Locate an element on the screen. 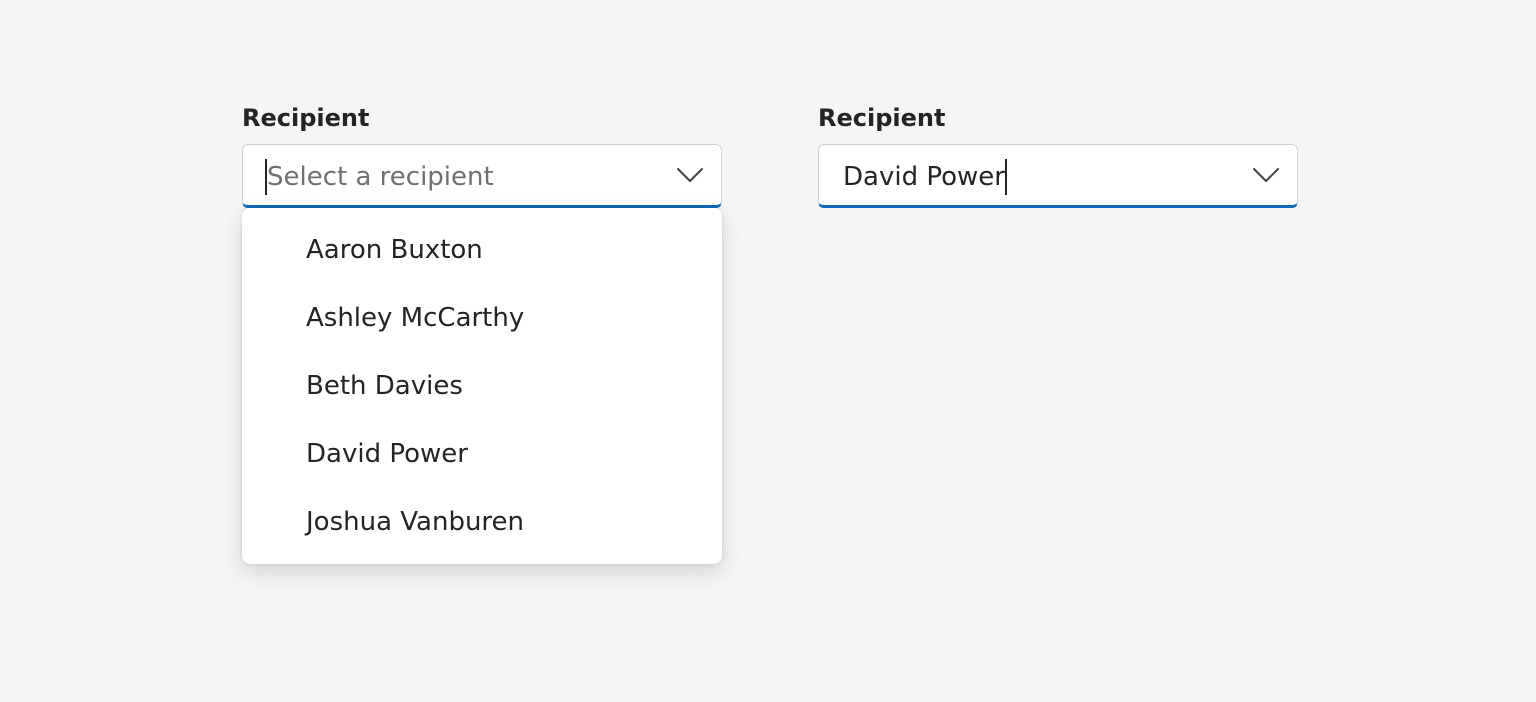  option-beth-davies: Beth Davies is located at coordinates (482, 386).